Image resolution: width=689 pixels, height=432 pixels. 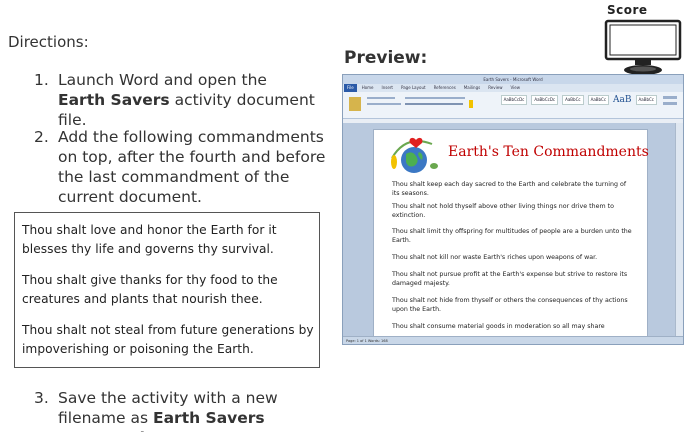 What do you see at coordinates (41, 137) in the screenshot?
I see `step-number: 2.` at bounding box center [41, 137].